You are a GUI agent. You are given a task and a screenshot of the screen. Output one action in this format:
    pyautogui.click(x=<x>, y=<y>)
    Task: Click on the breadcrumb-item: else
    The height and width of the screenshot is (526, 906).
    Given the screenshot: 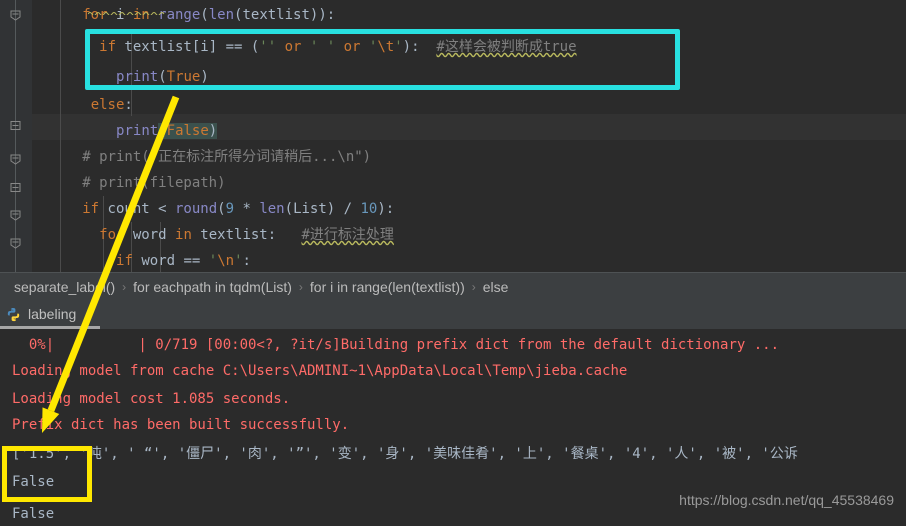 What is the action you would take?
    pyautogui.click(x=496, y=287)
    